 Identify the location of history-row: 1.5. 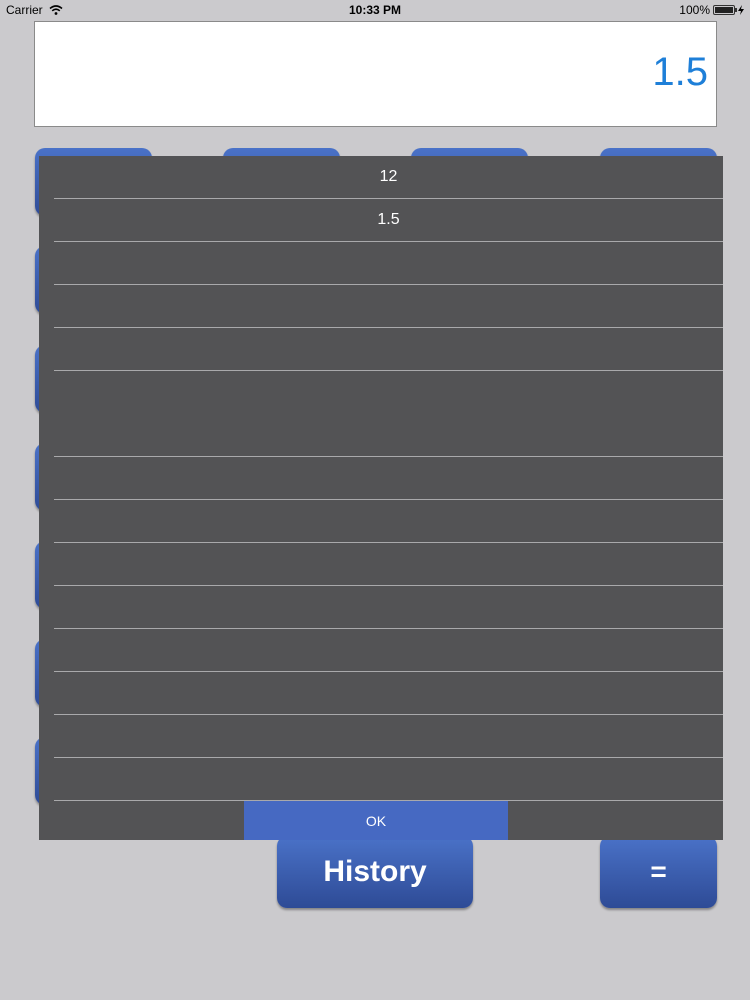
(388, 220).